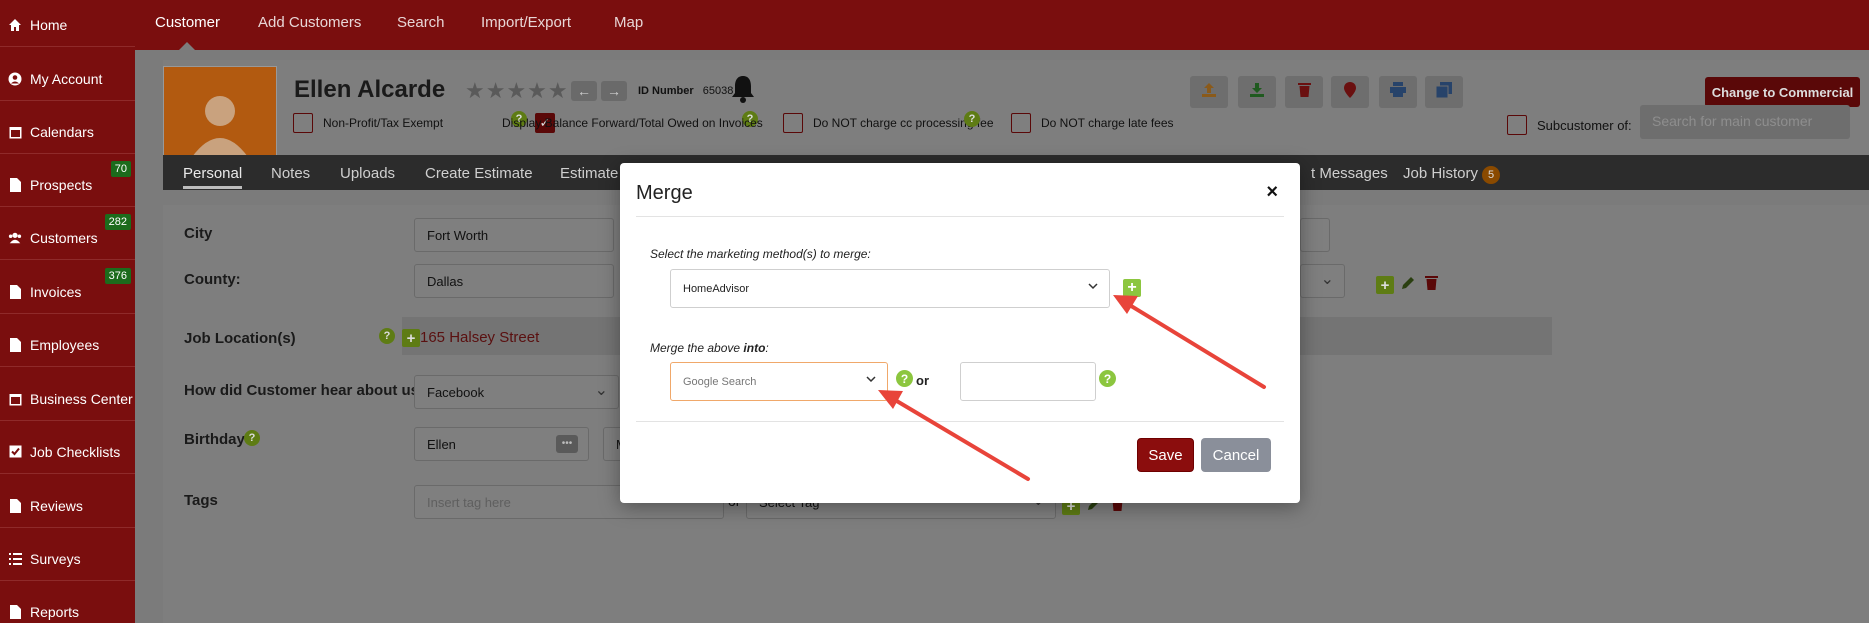 The image size is (1869, 623). I want to click on sidebar-item-prospects: Prospects 70, so click(67, 184).